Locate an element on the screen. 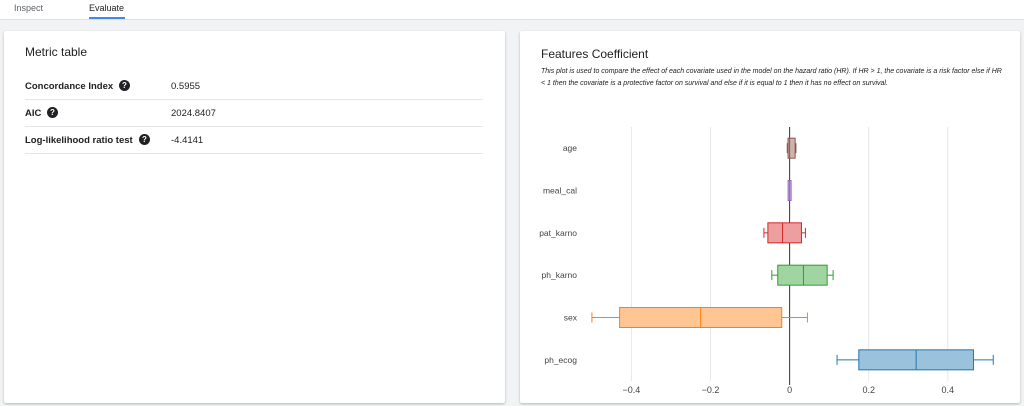 This screenshot has width=1024, height=406. active-tab-indicator is located at coordinates (107, 18).